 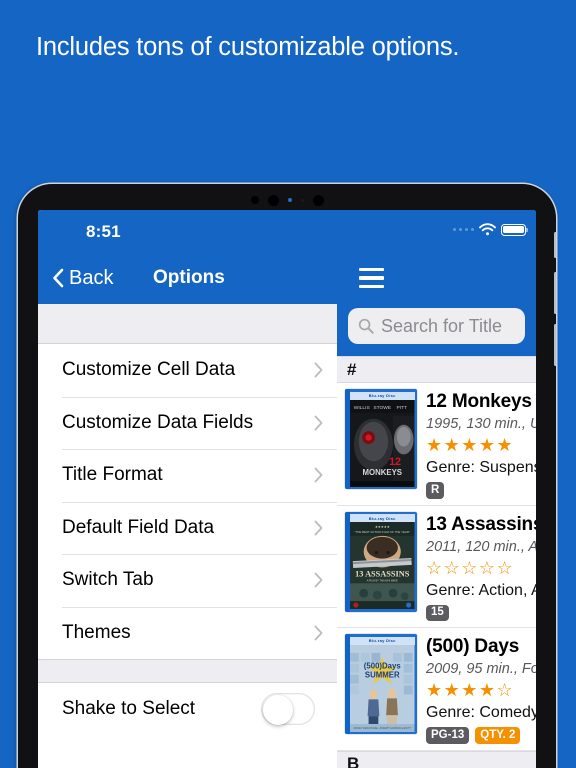 I want to click on status-badge: R, so click(x=435, y=490).